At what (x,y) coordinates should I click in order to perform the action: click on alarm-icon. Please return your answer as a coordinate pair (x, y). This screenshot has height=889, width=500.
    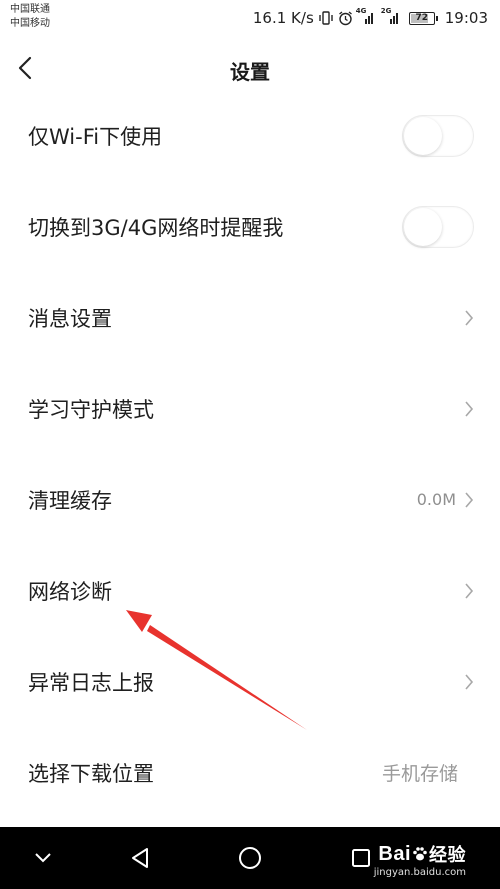
    Looking at the image, I should click on (345, 17).